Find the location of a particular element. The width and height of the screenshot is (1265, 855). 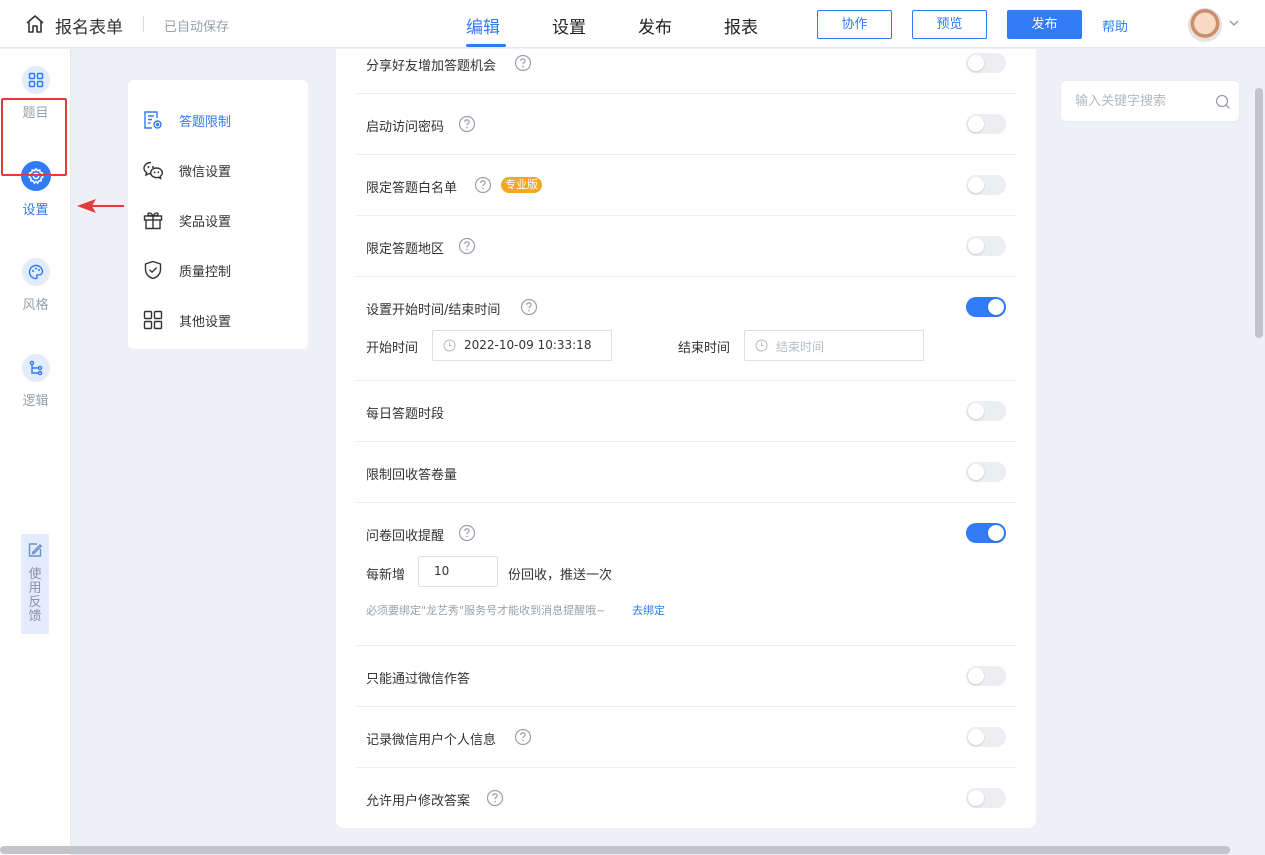

submenu-label: 答题限制 is located at coordinates (205, 122).